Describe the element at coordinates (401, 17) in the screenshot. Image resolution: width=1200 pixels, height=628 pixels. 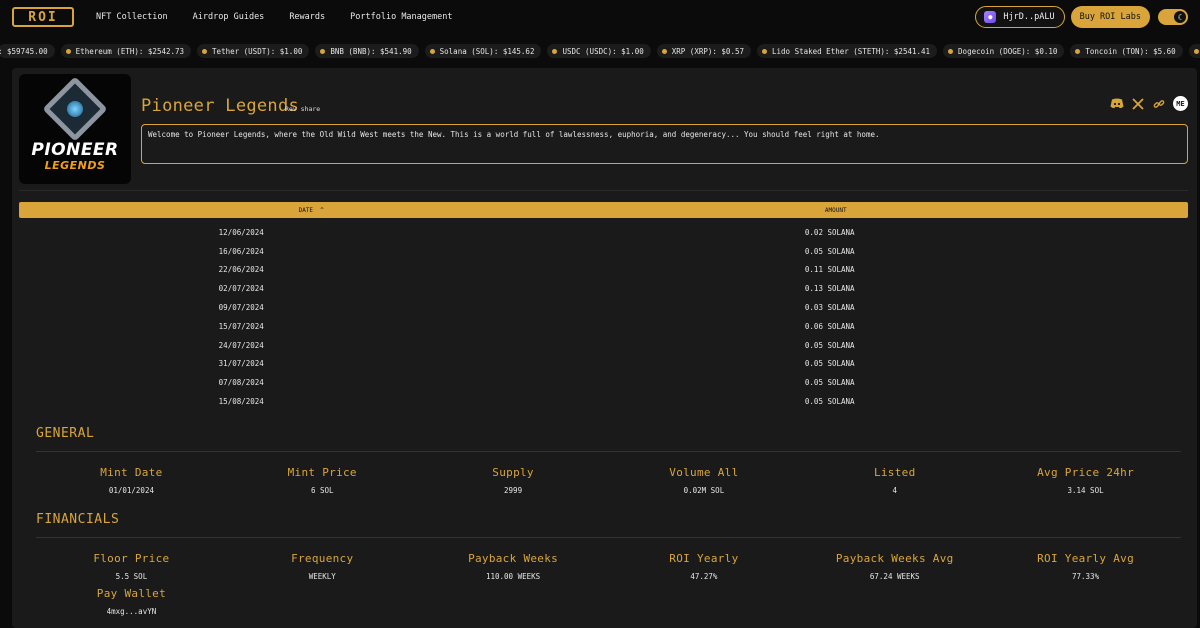
I see `nav-link-portfolio-management: Portfolio Management` at that location.